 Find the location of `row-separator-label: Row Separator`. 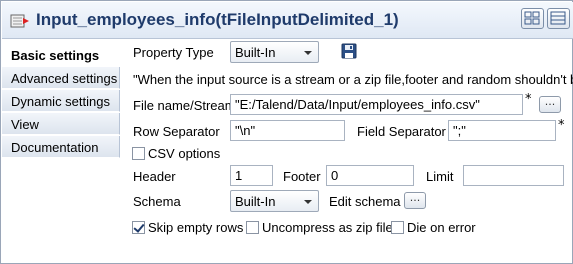

row-separator-label: Row Separator is located at coordinates (176, 131).